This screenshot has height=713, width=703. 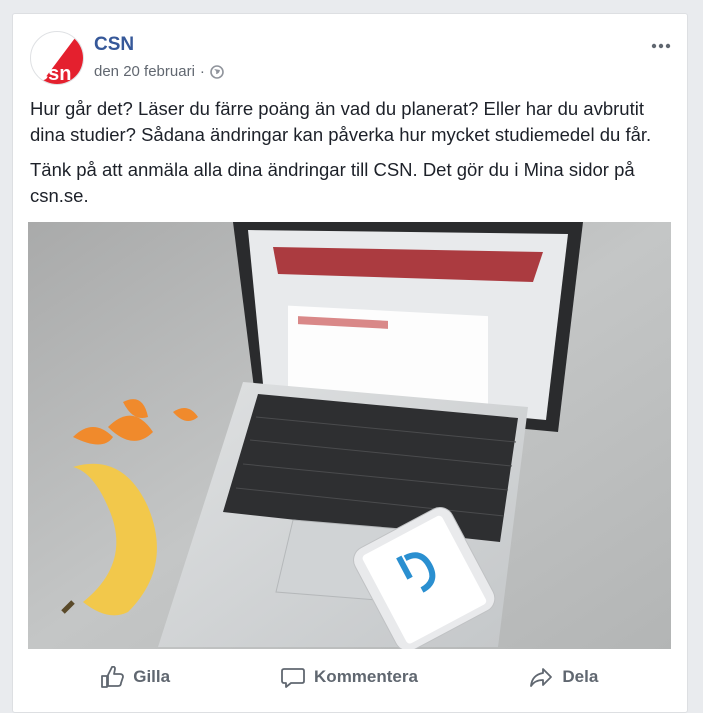 What do you see at coordinates (60, 61) in the screenshot?
I see `csn-logo: csn` at bounding box center [60, 61].